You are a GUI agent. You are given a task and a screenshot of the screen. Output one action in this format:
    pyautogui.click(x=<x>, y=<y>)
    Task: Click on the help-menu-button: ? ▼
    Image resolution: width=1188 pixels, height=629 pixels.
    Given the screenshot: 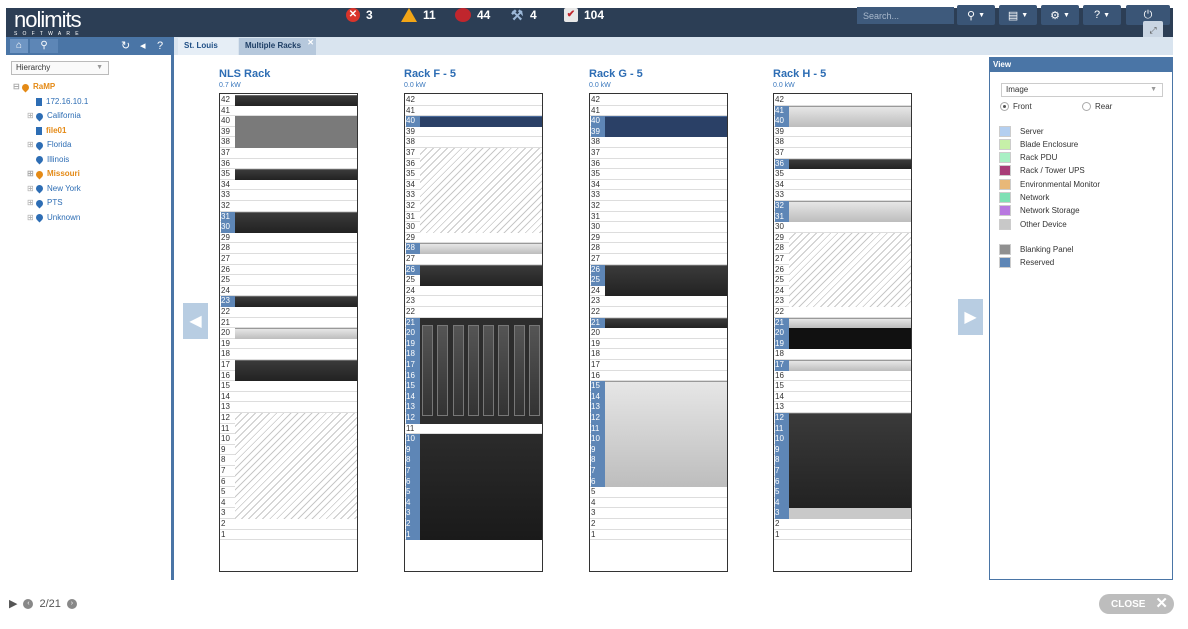 What is the action you would take?
    pyautogui.click(x=1102, y=15)
    